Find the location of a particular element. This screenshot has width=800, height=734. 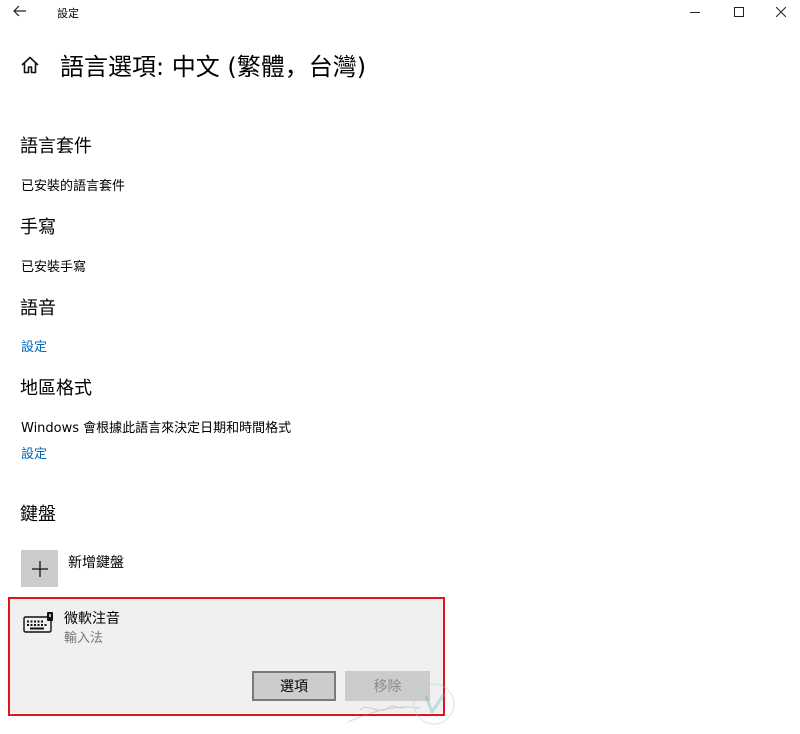

back-arrow-icon is located at coordinates (20, 12).